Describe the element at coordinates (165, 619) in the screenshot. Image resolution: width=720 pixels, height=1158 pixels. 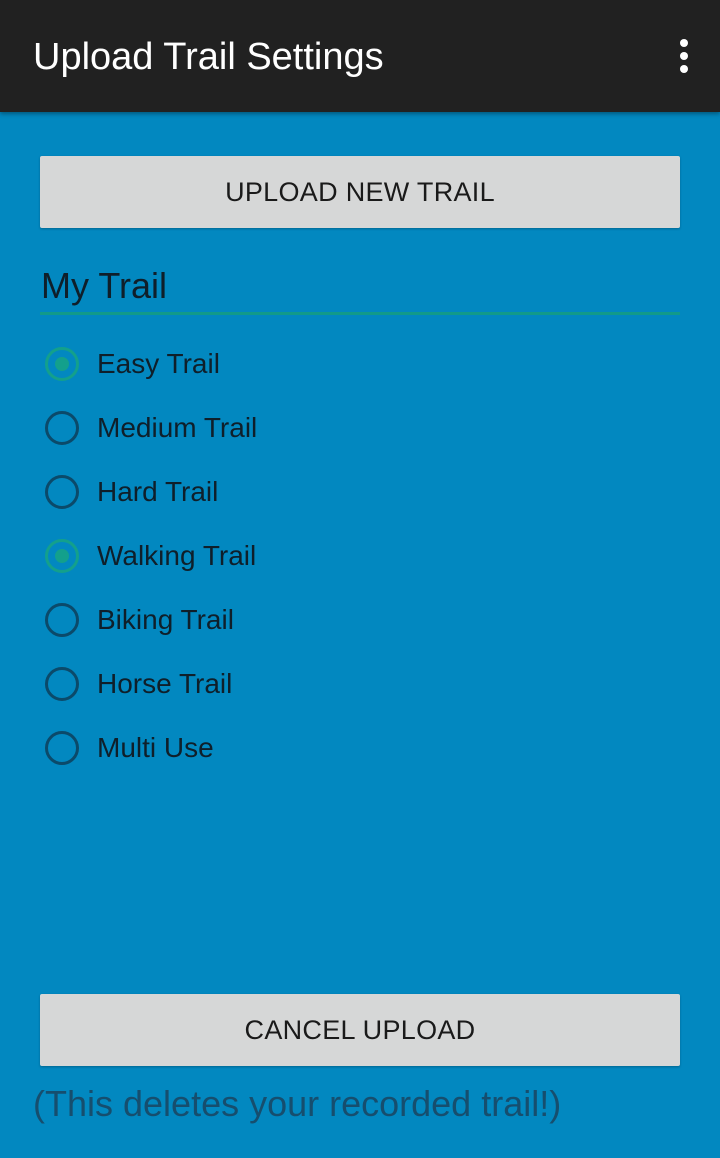
I see `radio-label: Biking Trail` at that location.